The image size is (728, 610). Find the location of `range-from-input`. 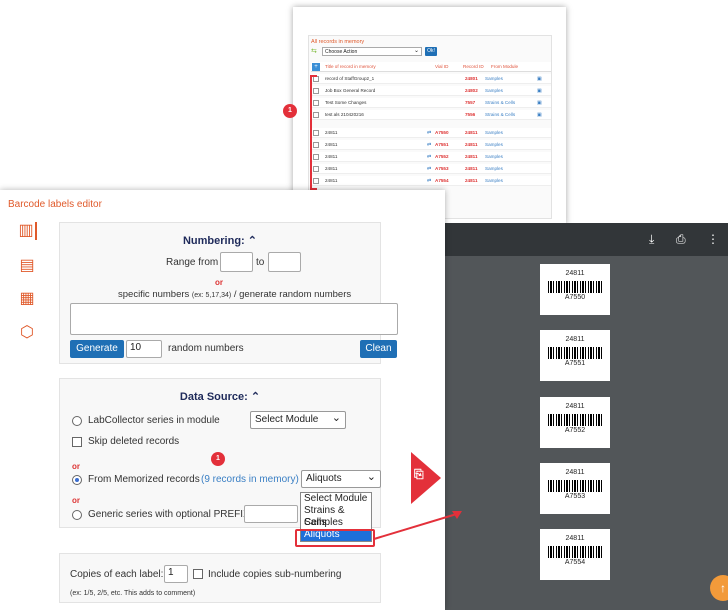

range-from-input is located at coordinates (236, 262).